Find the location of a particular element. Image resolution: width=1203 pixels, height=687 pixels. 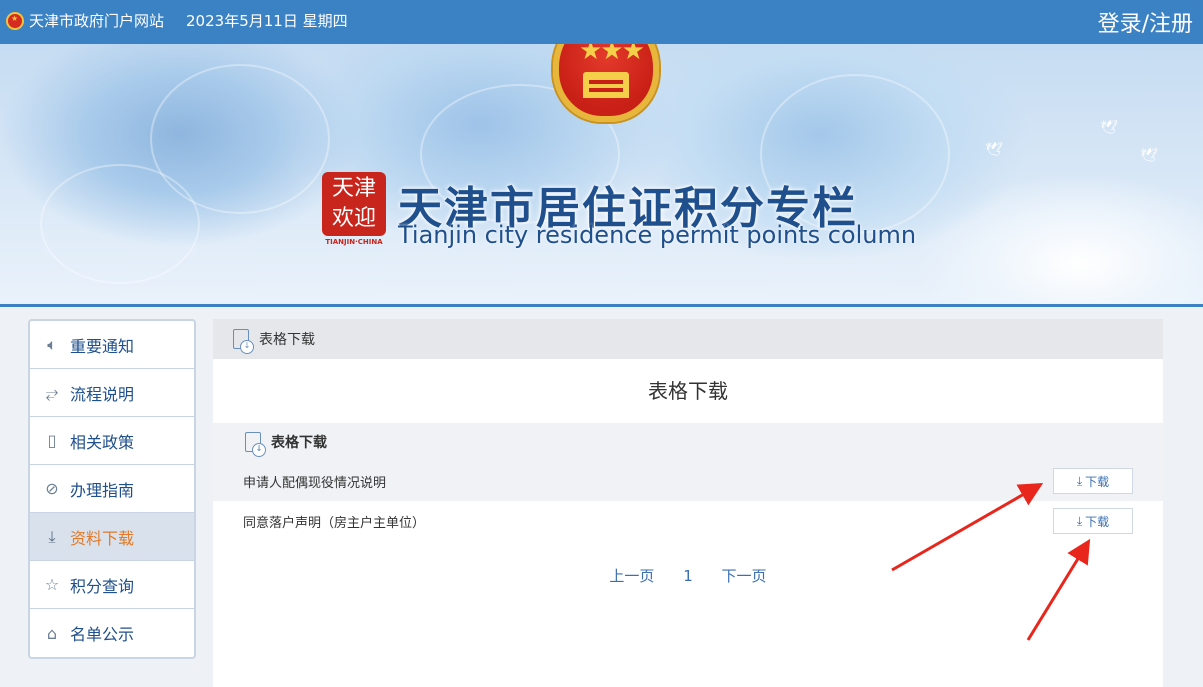

current-page: 1 is located at coordinates (688, 576).